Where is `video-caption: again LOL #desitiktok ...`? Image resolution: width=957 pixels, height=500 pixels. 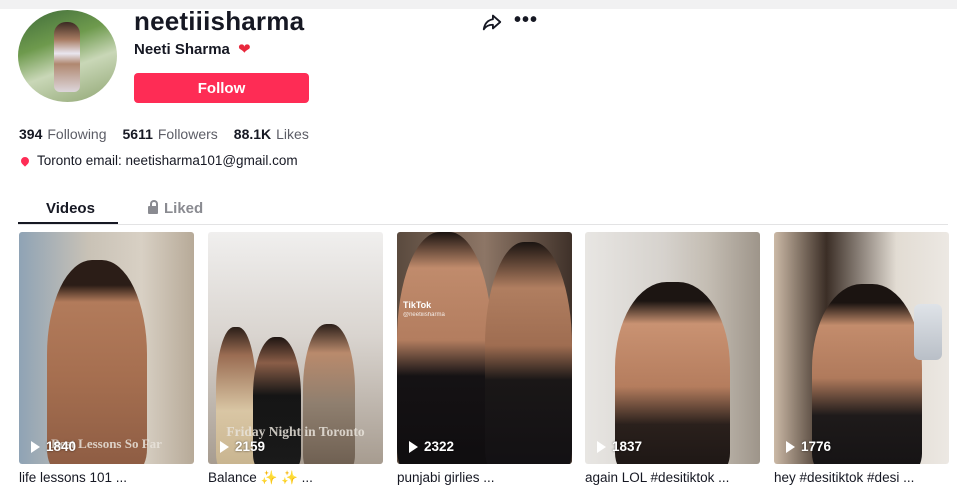
video-caption: again LOL #desitiktok ... is located at coordinates (672, 477).